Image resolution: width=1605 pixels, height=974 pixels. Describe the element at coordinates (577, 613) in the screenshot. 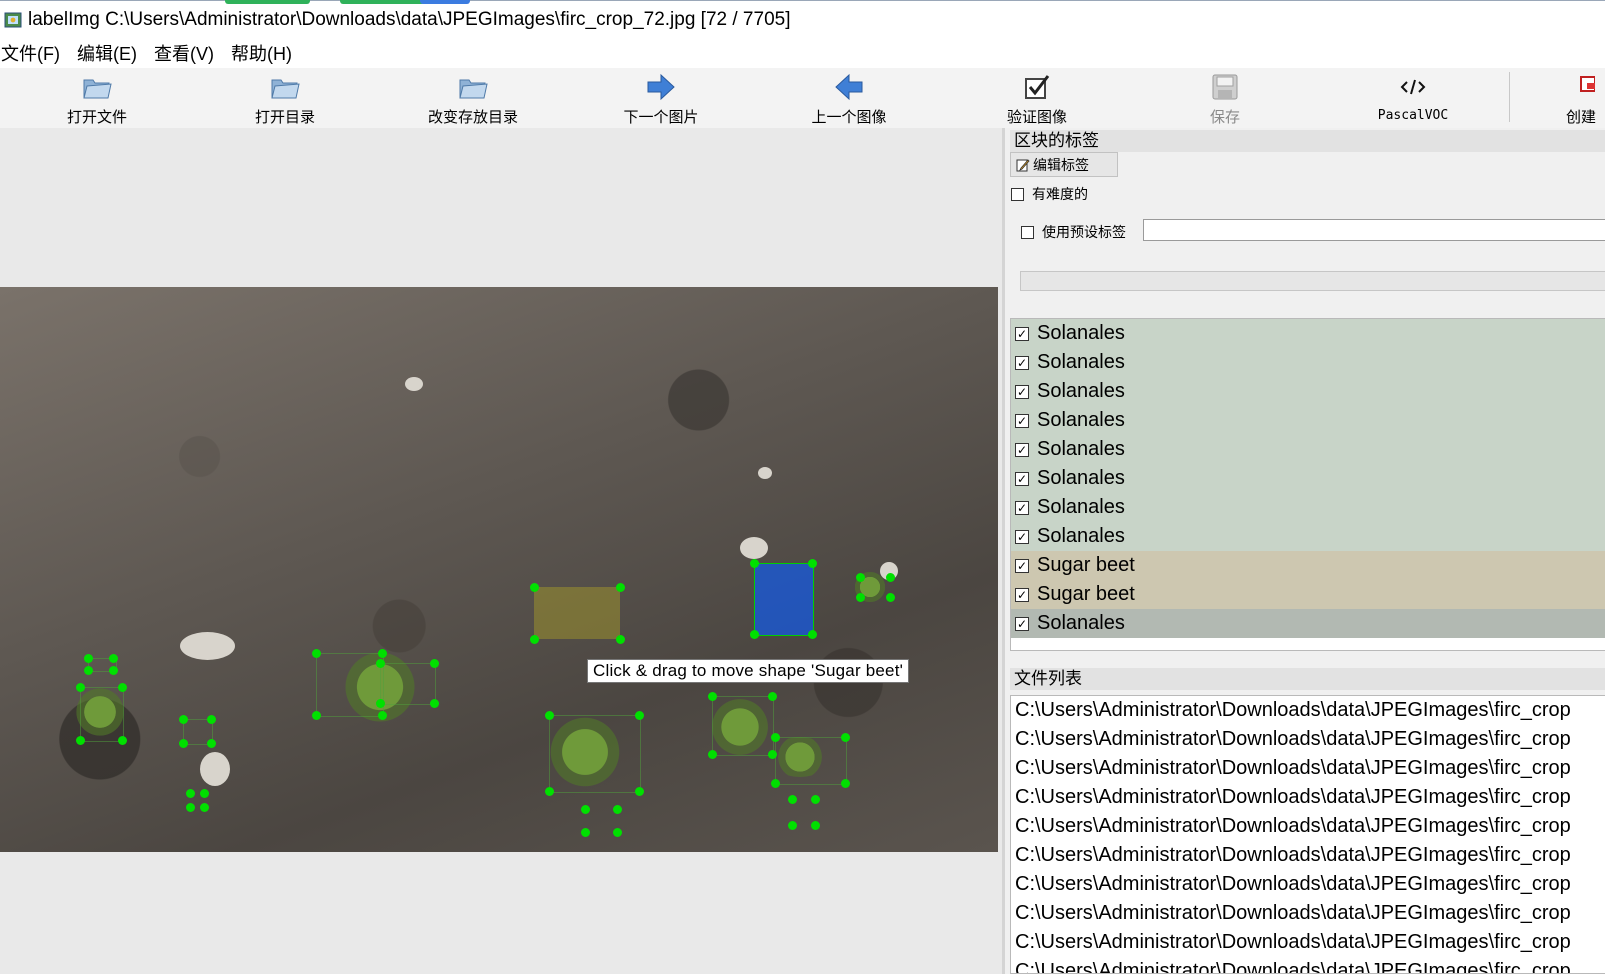

I see `shape-sugar-beet` at that location.